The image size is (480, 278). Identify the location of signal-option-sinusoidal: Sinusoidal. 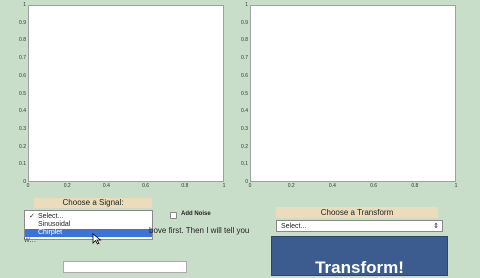
(88, 225).